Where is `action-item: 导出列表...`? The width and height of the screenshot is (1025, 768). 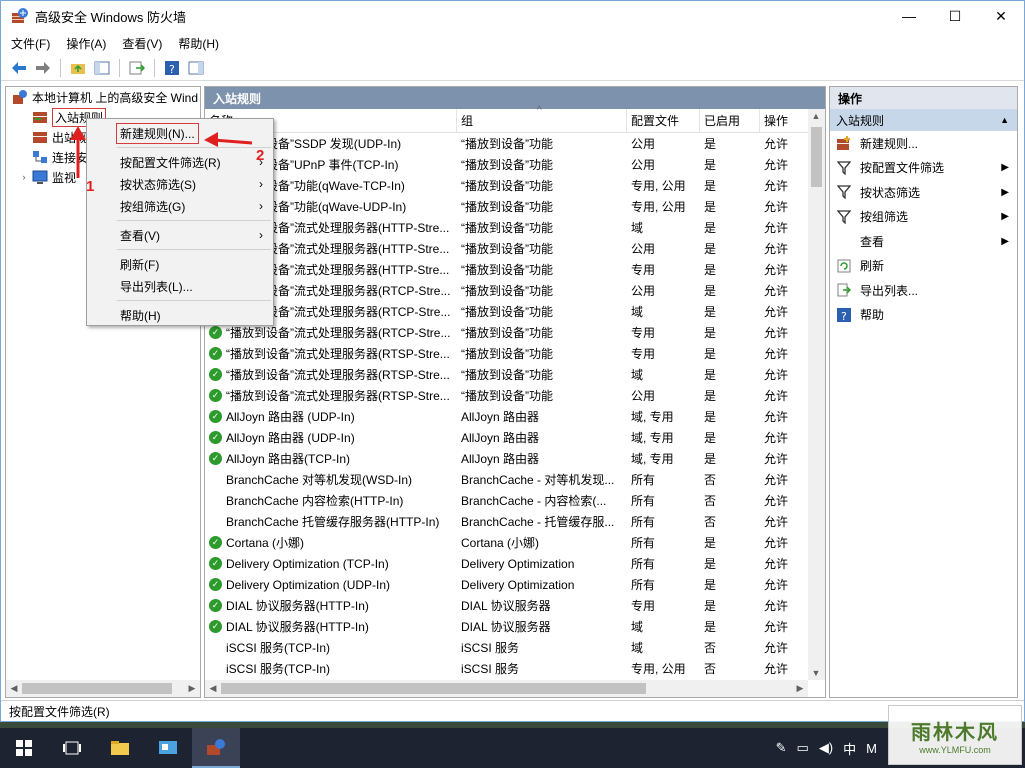
action-item: 导出列表... is located at coordinates (923, 290).